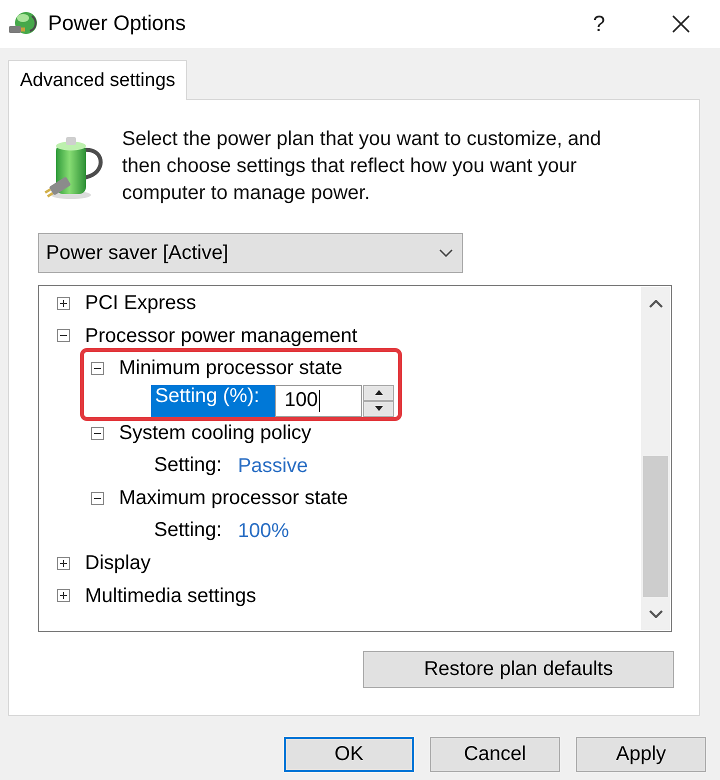 This screenshot has height=780, width=720. I want to click on plan-dropdown: Power saver [Active], so click(250, 253).